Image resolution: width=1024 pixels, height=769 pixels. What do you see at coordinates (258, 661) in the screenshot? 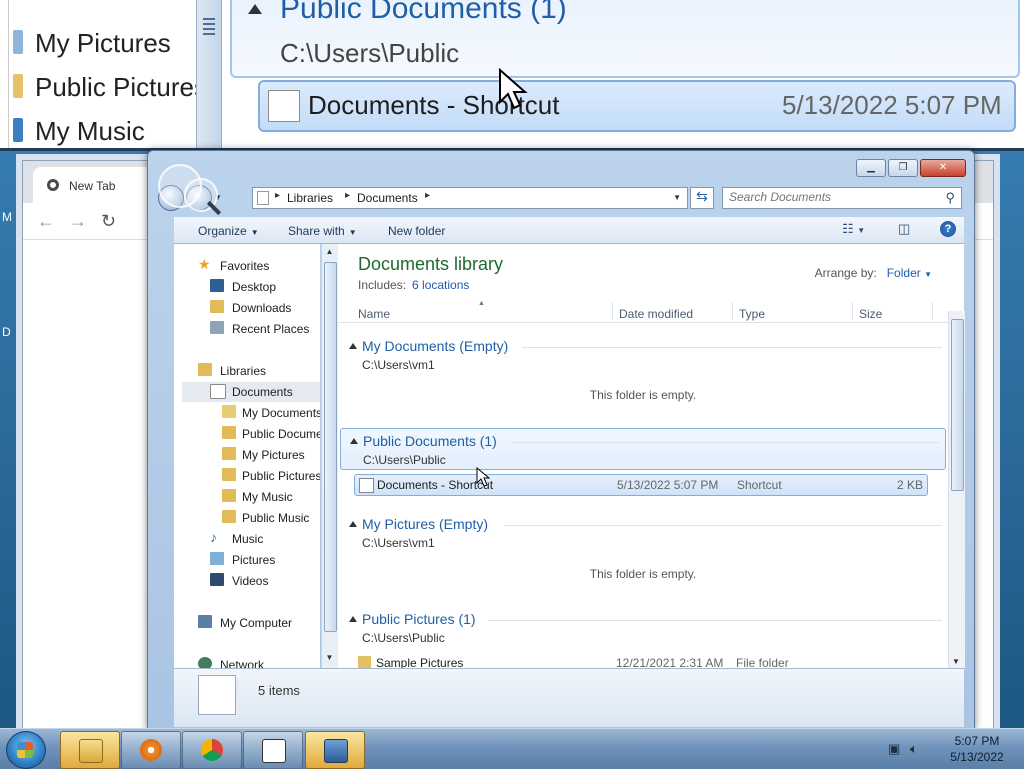
I see `nav-item-network: Network` at bounding box center [258, 661].